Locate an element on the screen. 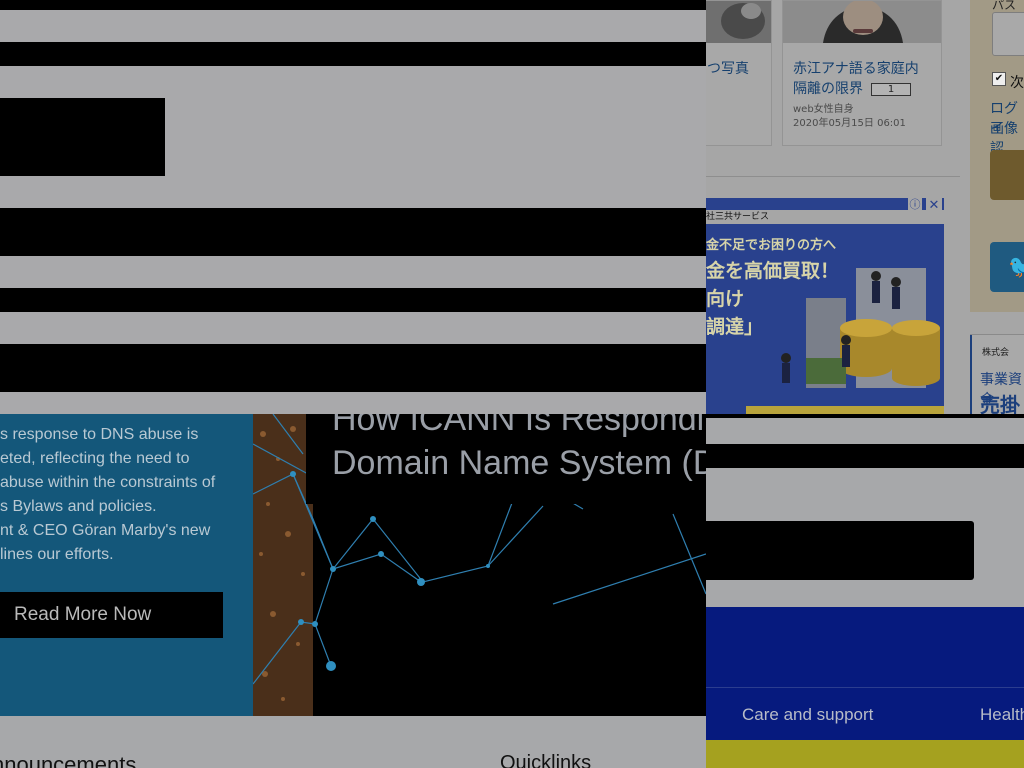 This screenshot has width=1024, height=768. login-panel: パスワ ✔ 次 ログイ 画像認 🐦 is located at coordinates (997, 156).